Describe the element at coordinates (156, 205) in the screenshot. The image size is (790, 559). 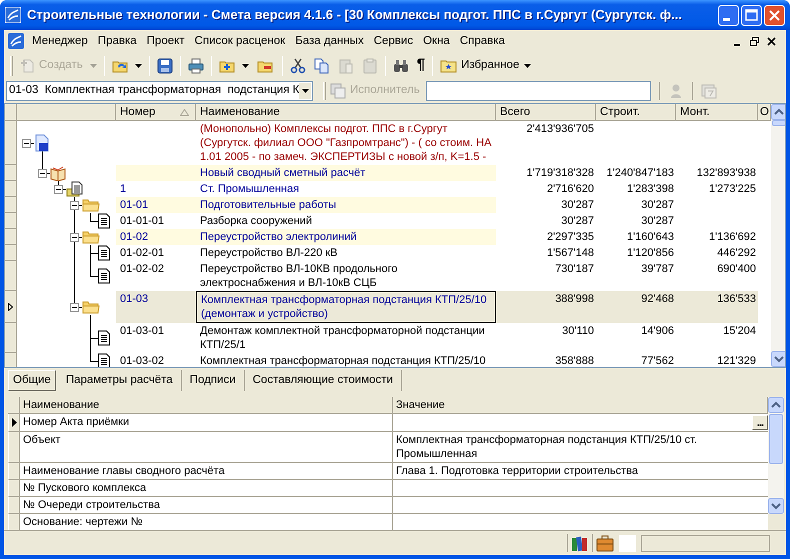
I see `row-number: 01-01` at that location.